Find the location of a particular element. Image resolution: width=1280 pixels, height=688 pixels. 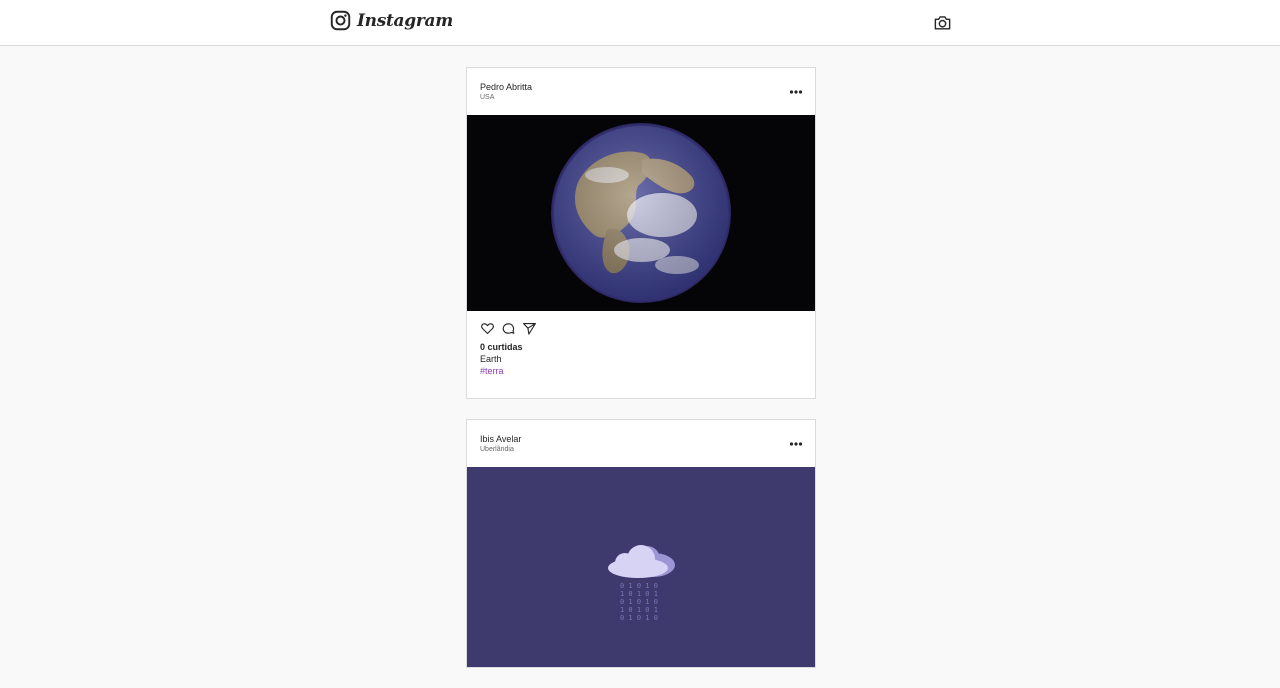

post-location: USA is located at coordinates (487, 97).